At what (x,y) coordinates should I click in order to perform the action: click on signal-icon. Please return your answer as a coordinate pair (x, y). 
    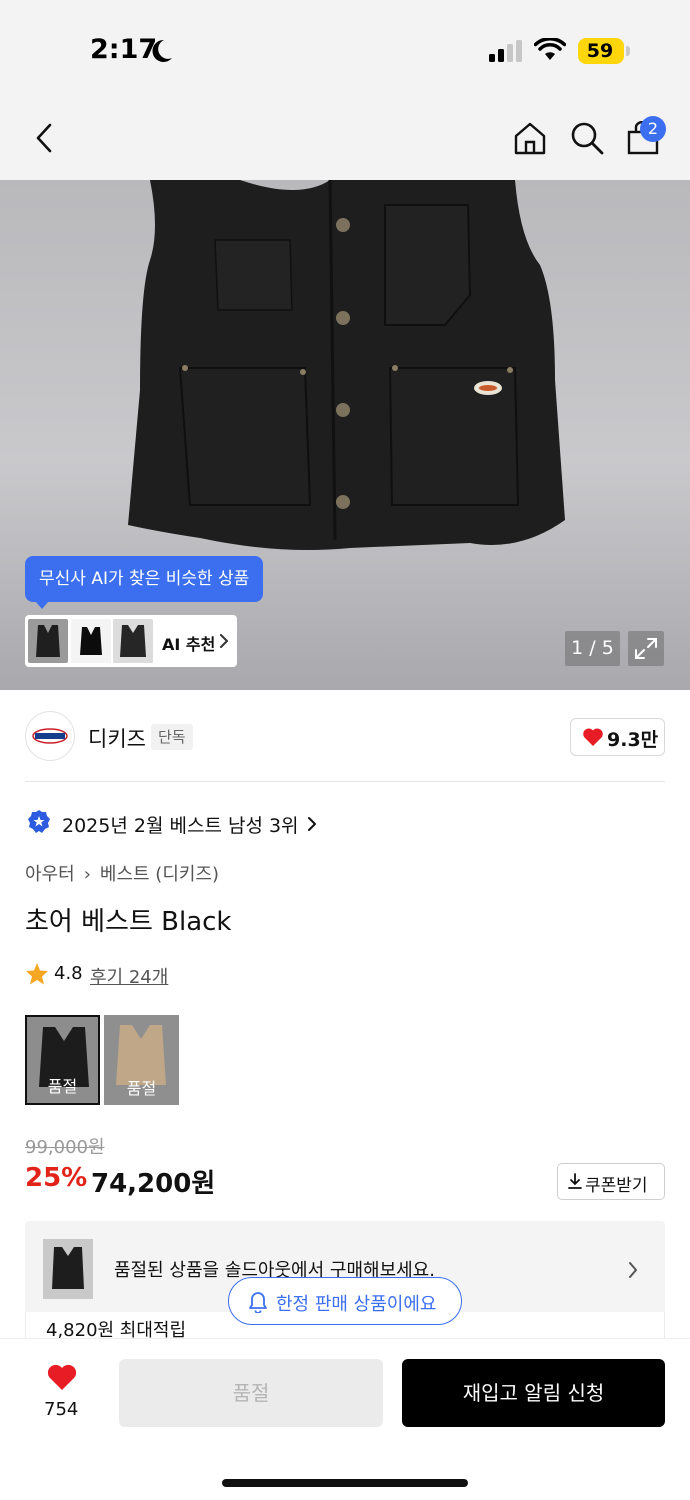
    Looking at the image, I should click on (505, 51).